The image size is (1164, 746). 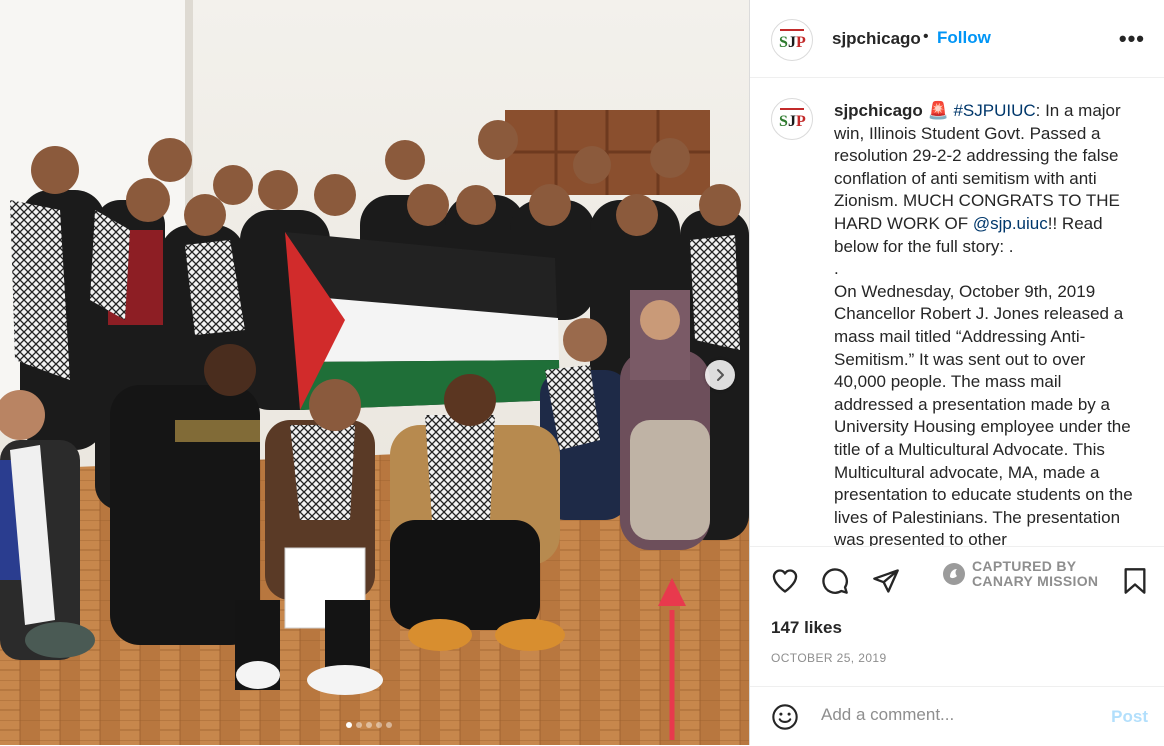 What do you see at coordinates (1010, 223) in the screenshot?
I see `mention-link: @sjp.uiuc` at bounding box center [1010, 223].